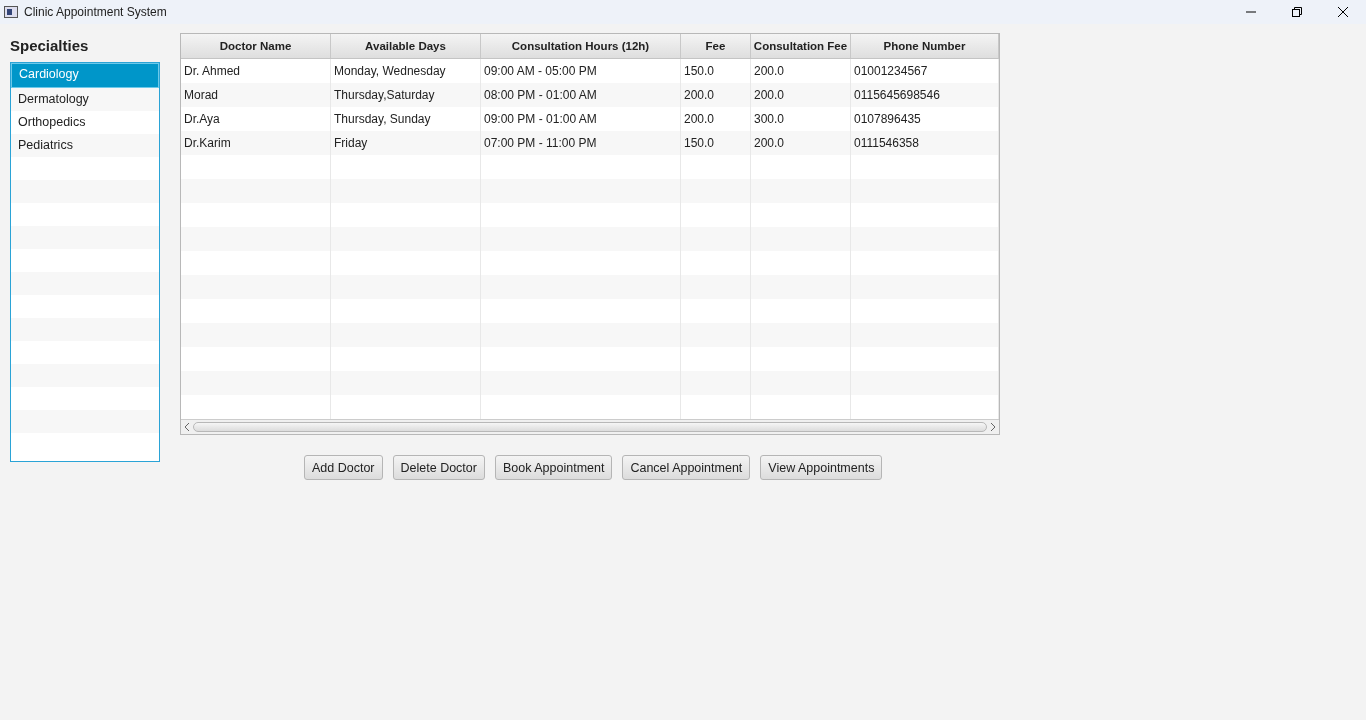  I want to click on action-button: View Appointments, so click(821, 467).